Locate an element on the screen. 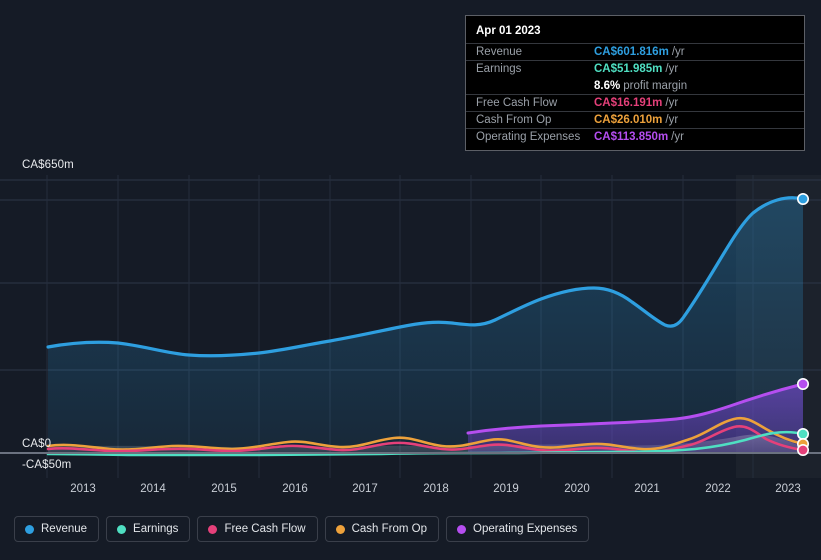 The height and width of the screenshot is (560, 821). legend-item-earnings: Earnings is located at coordinates (148, 529).